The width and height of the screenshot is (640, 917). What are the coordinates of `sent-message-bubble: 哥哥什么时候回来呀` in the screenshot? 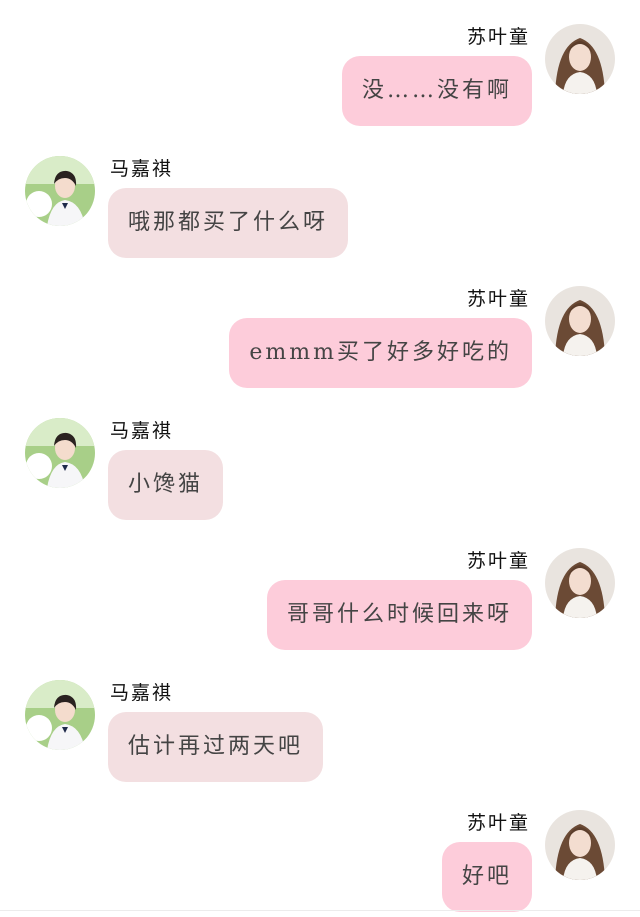 It's located at (399, 615).